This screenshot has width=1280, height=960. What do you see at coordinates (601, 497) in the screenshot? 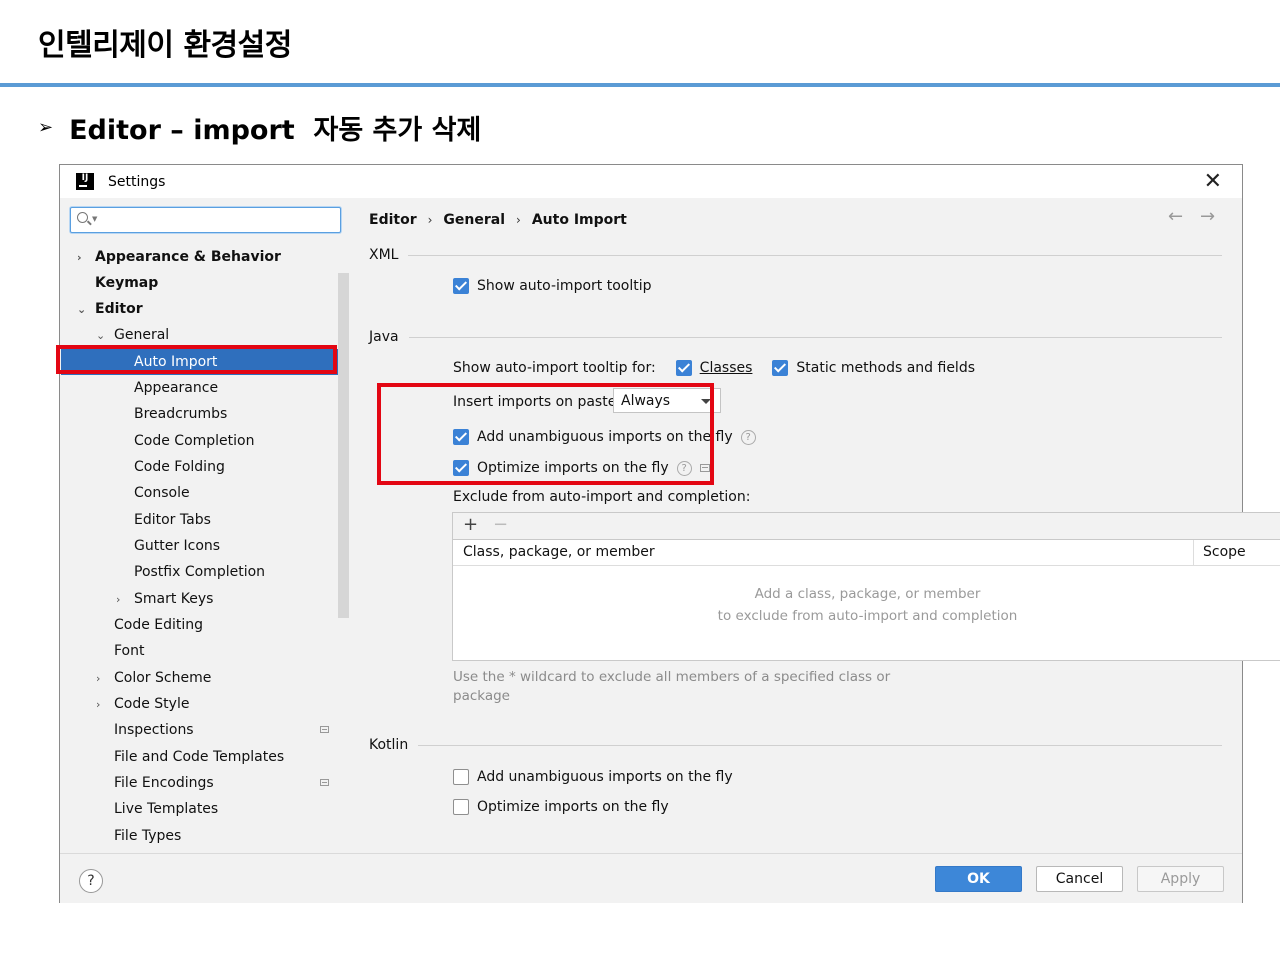
I see `exclude-label: Exclude from auto-import and completion:` at bounding box center [601, 497].